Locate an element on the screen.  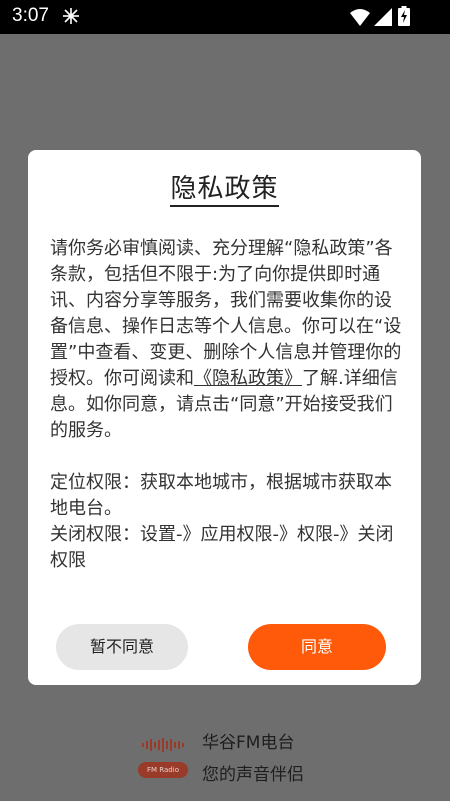
background-brand: FM Radio 华谷FM电台 您的声音伴侣 is located at coordinates (238, 756).